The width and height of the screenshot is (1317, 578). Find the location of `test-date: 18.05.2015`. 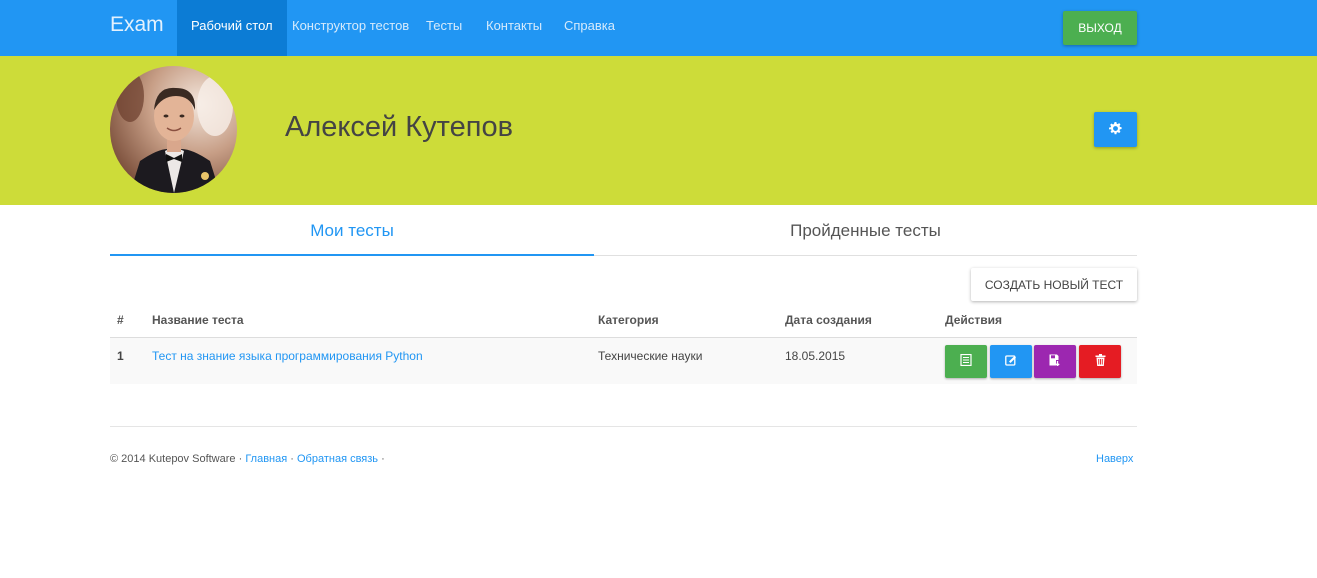

test-date: 18.05.2015 is located at coordinates (815, 356).